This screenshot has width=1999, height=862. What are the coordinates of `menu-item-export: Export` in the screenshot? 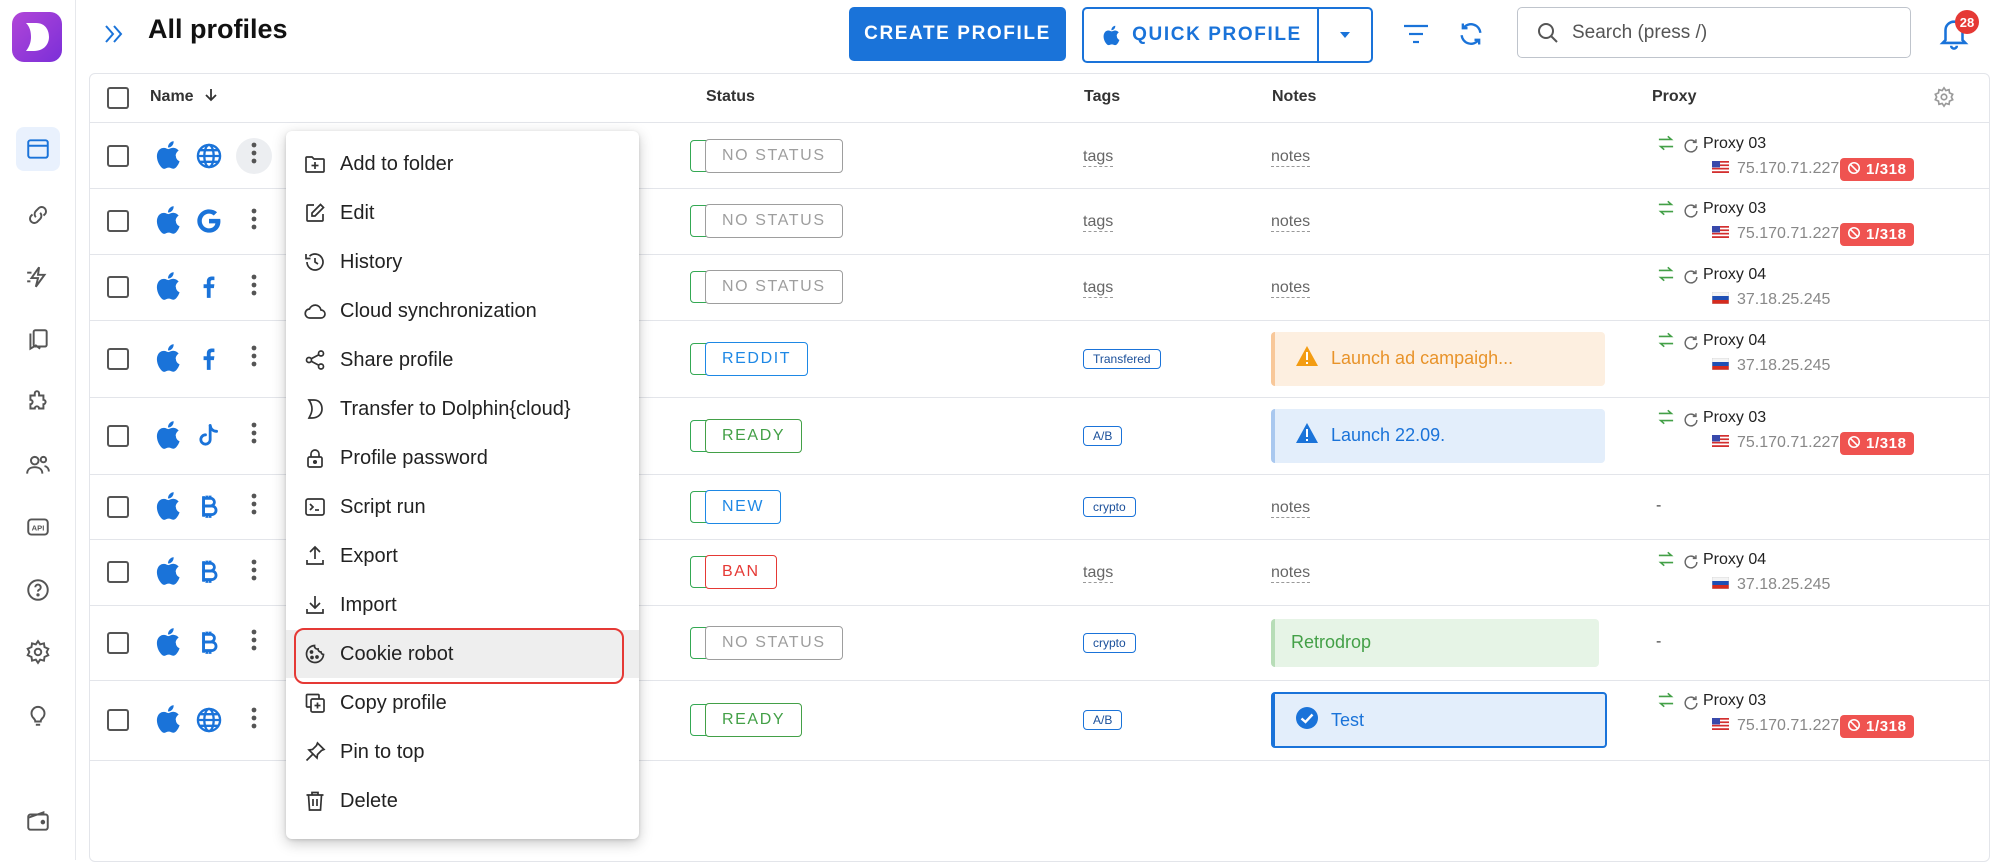 It's located at (462, 556).